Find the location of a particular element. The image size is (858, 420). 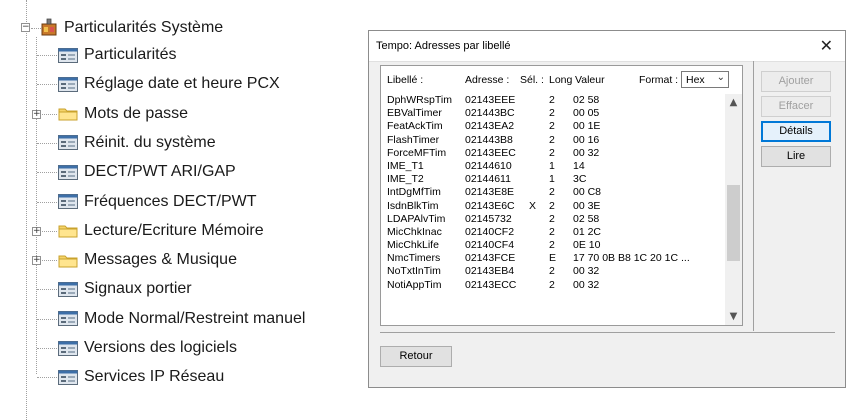

tree-item: Mode Normal/Restreint manuel is located at coordinates (181, 319).